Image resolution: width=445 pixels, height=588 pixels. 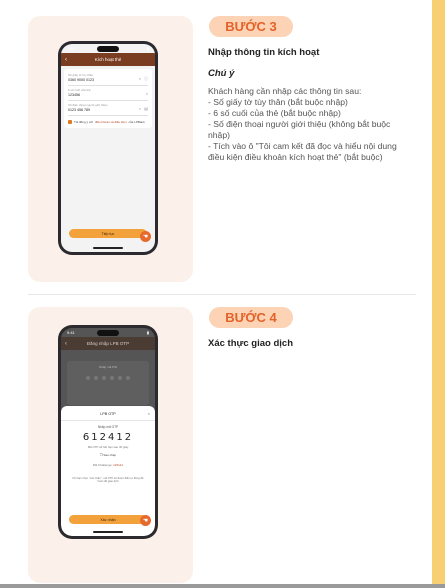 I want to click on consent-prefix: Tôi đồng ý với, so click(x=83, y=122).